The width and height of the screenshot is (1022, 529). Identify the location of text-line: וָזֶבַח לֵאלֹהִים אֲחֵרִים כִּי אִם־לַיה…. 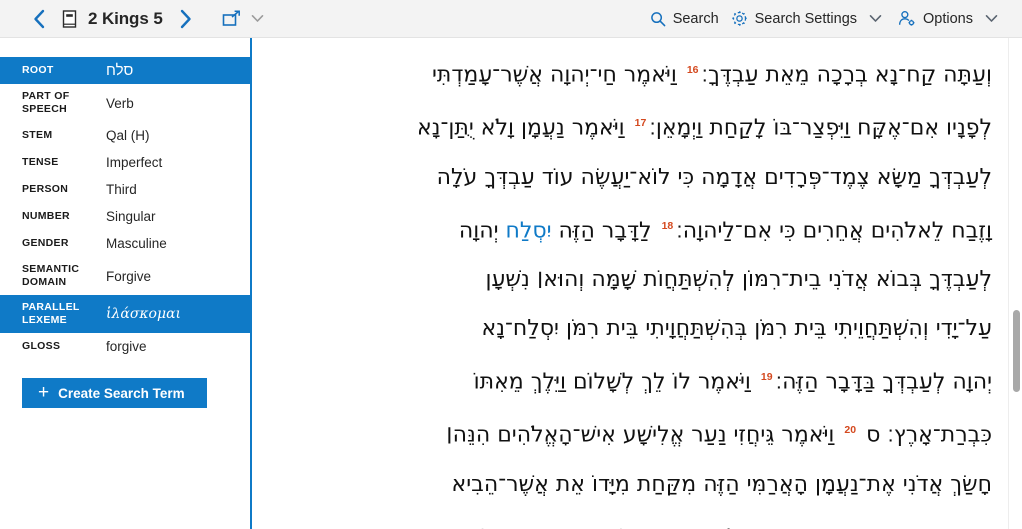
(636, 228).